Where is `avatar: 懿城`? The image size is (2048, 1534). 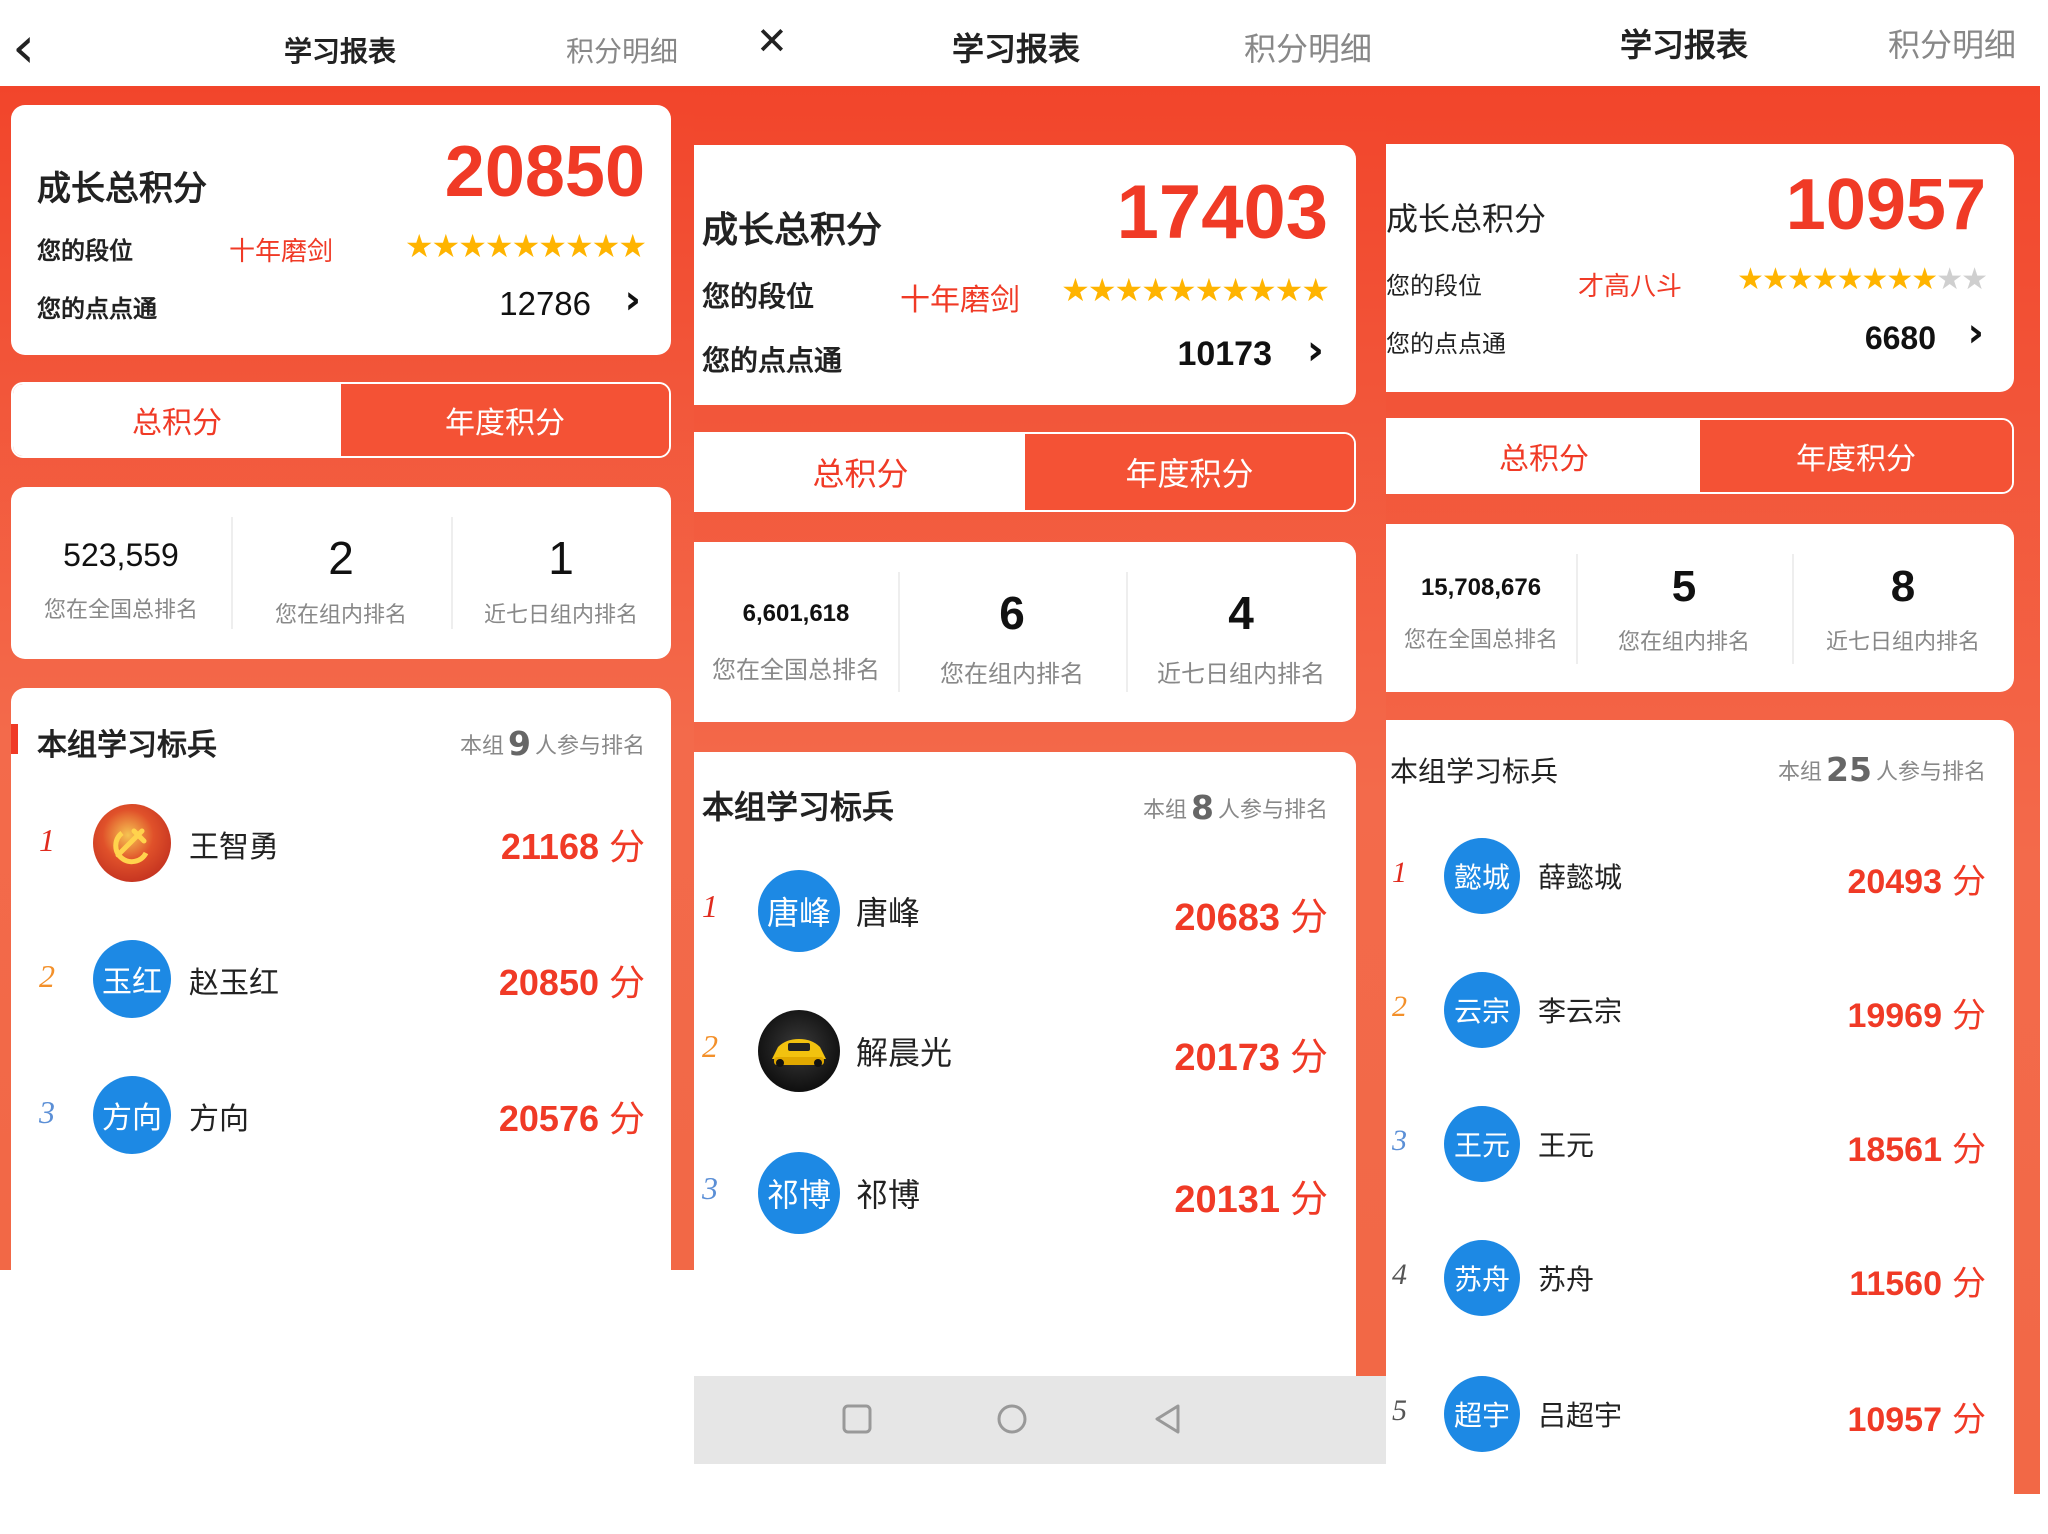
avatar: 懿城 is located at coordinates (1482, 876).